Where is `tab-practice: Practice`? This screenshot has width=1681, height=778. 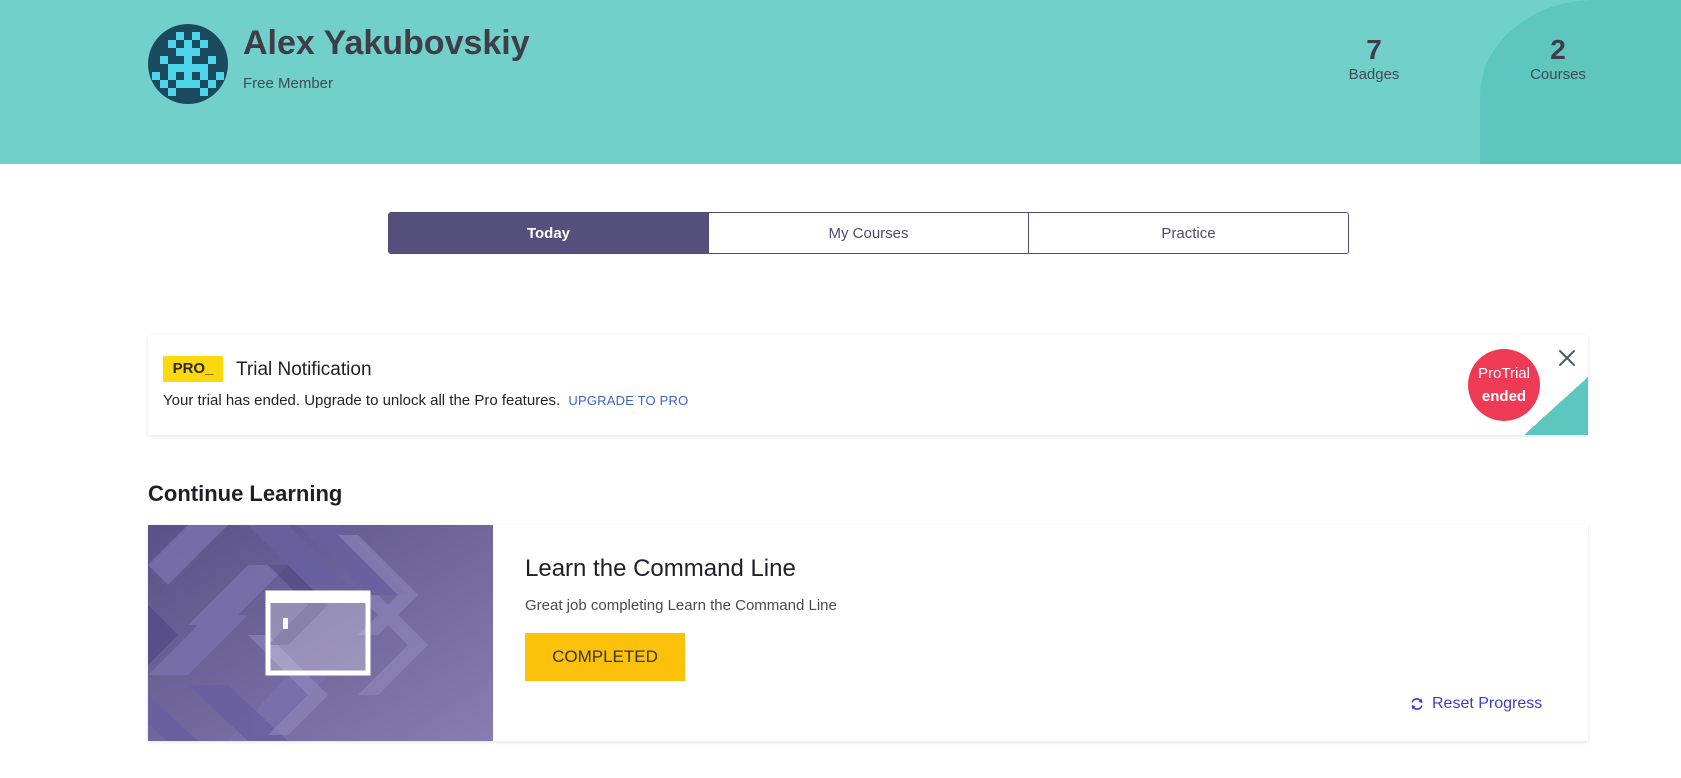 tab-practice: Practice is located at coordinates (1188, 233).